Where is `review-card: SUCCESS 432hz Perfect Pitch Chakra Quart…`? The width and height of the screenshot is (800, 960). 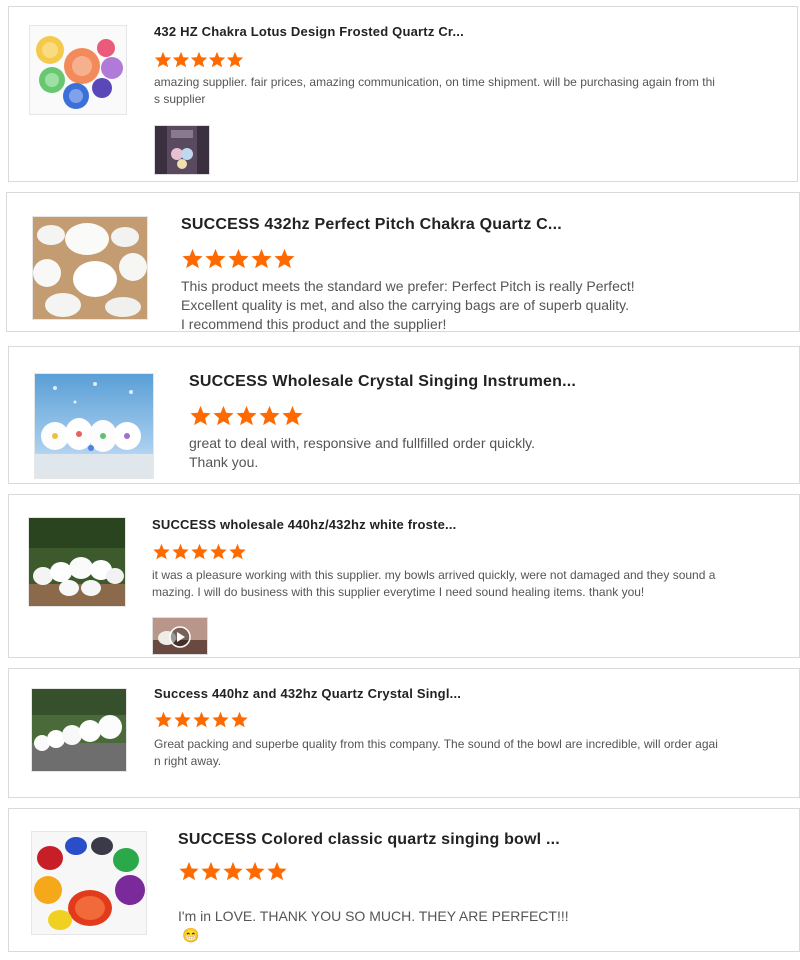
review-card: SUCCESS 432hz Perfect Pitch Chakra Quart… is located at coordinates (403, 262).